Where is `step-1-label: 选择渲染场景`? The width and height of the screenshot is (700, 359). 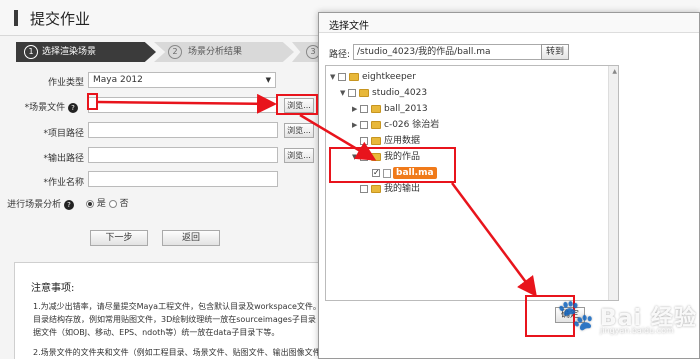 step-1-label: 选择渲染场景 is located at coordinates (69, 52).